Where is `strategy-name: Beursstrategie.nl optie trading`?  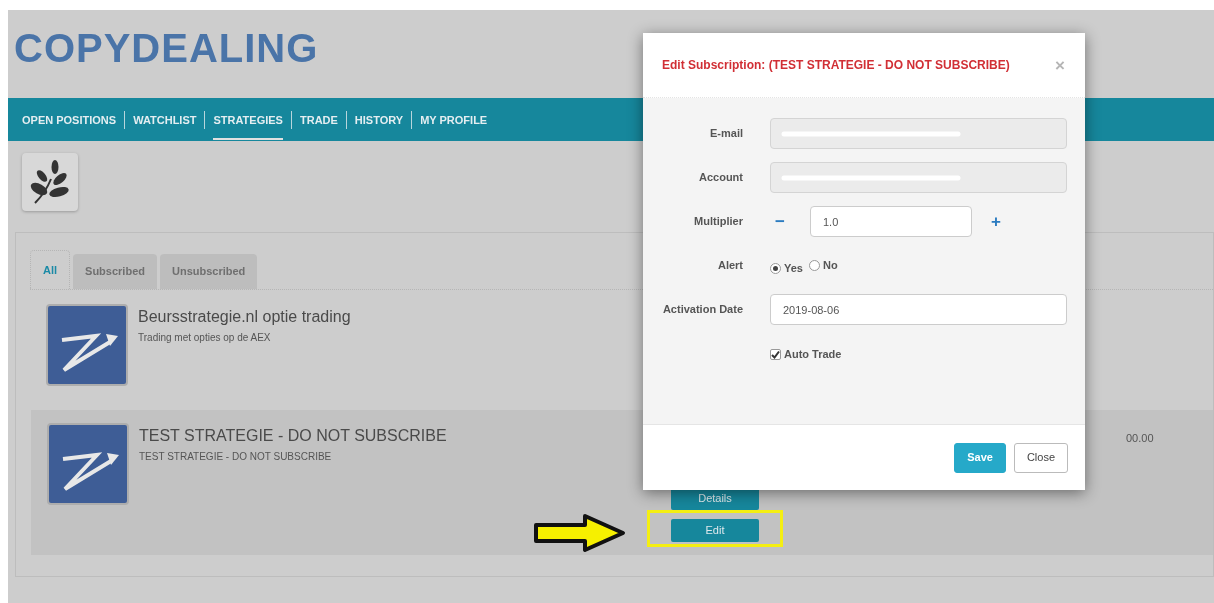
strategy-name: Beursstrategie.nl optie trading is located at coordinates (244, 317).